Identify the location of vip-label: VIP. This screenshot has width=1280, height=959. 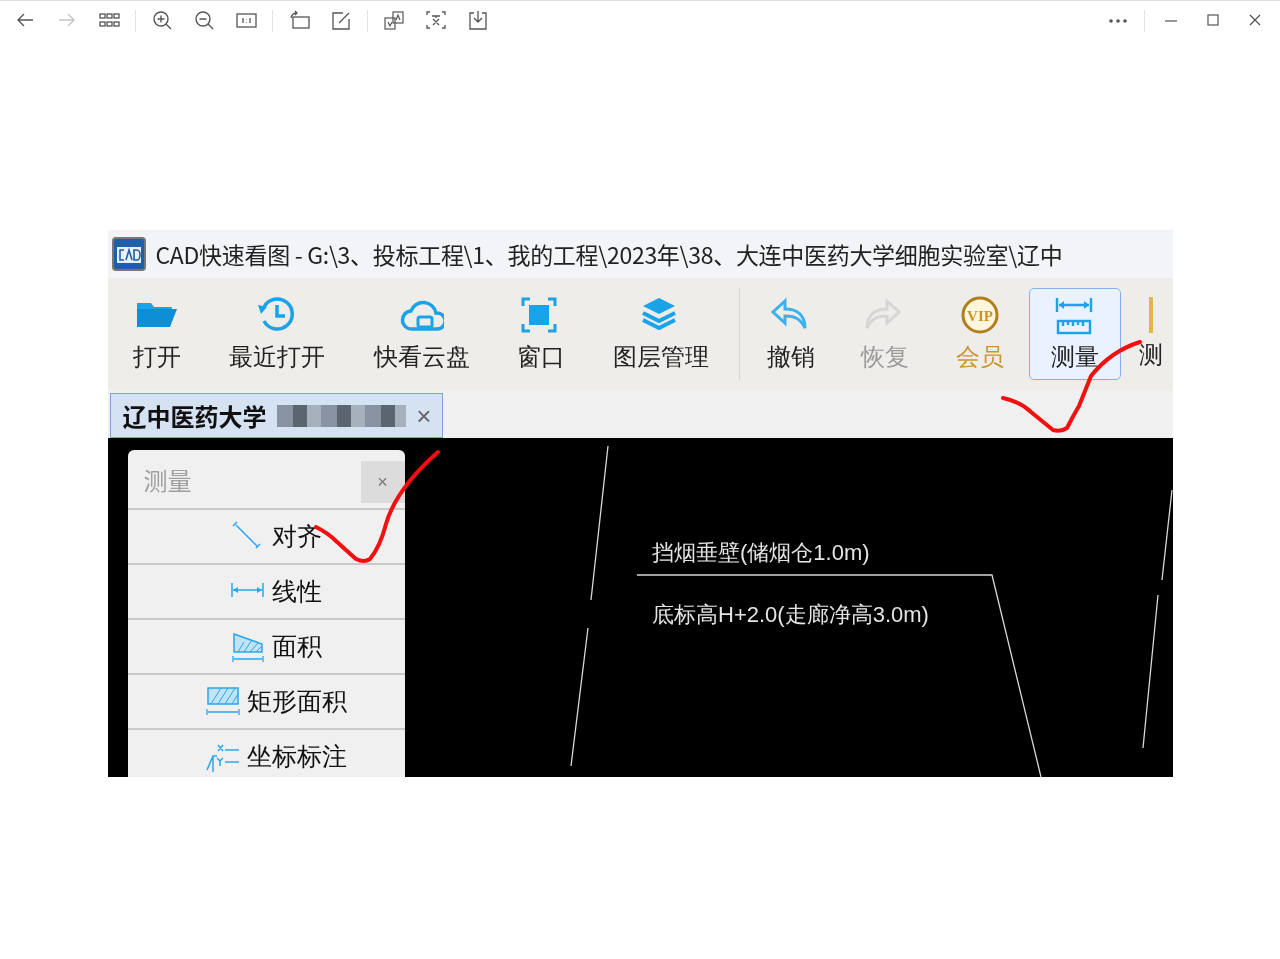
(979, 316).